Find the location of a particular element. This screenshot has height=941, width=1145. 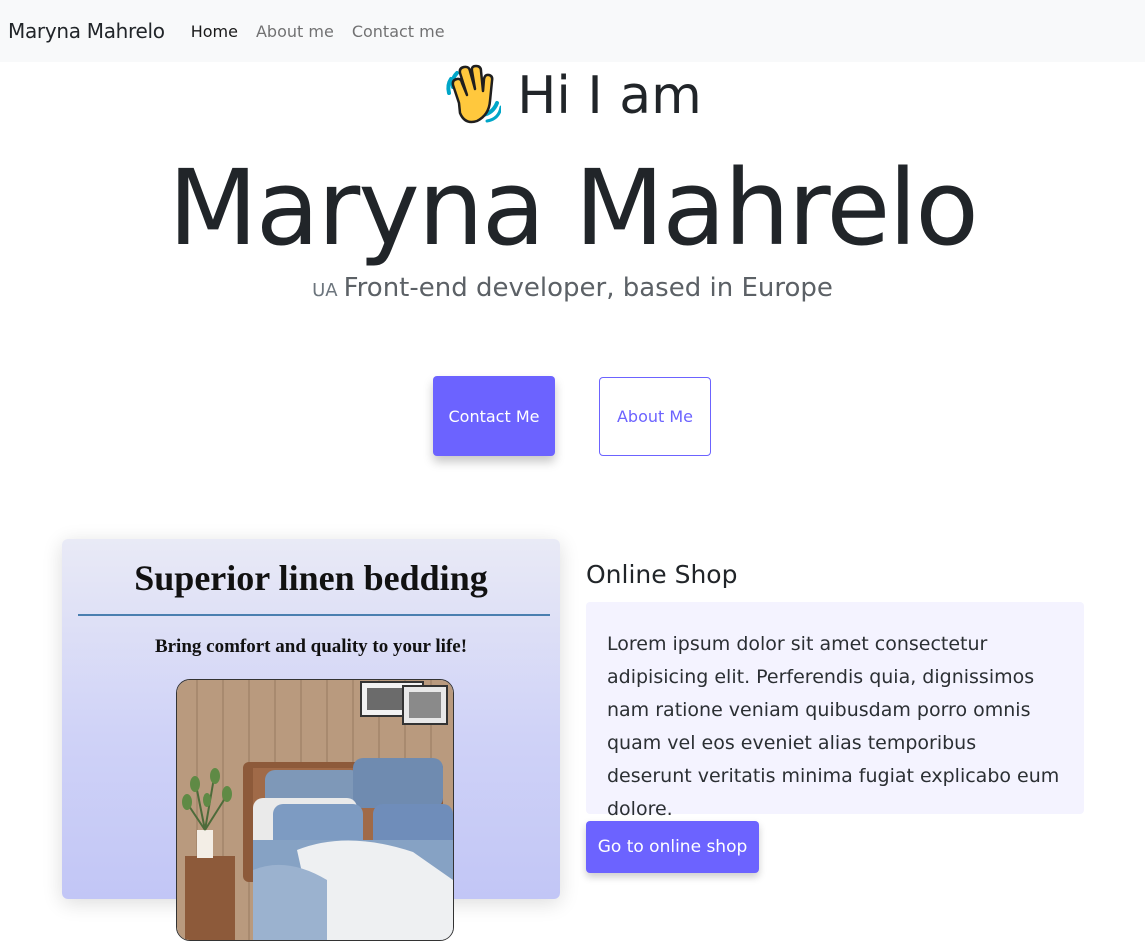

ua-flag-icon: UA is located at coordinates (325, 290).